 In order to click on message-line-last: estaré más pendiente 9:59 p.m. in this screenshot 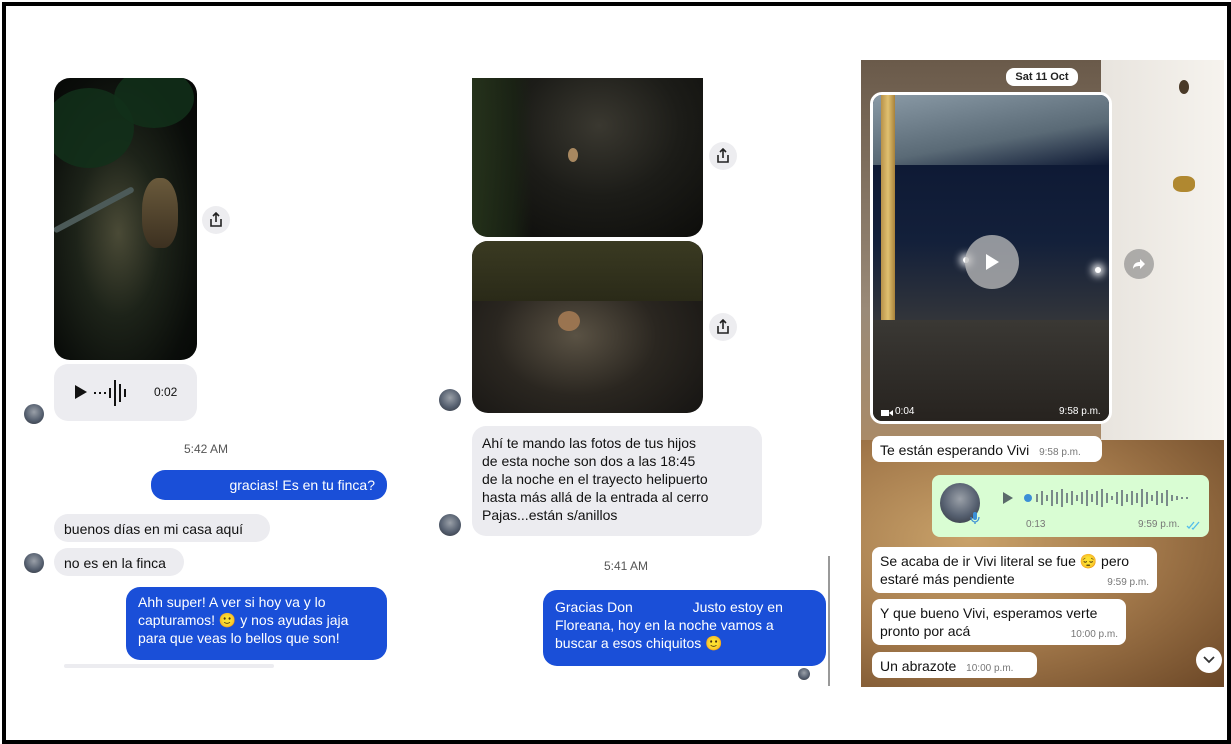, I will do `click(1014, 579)`.